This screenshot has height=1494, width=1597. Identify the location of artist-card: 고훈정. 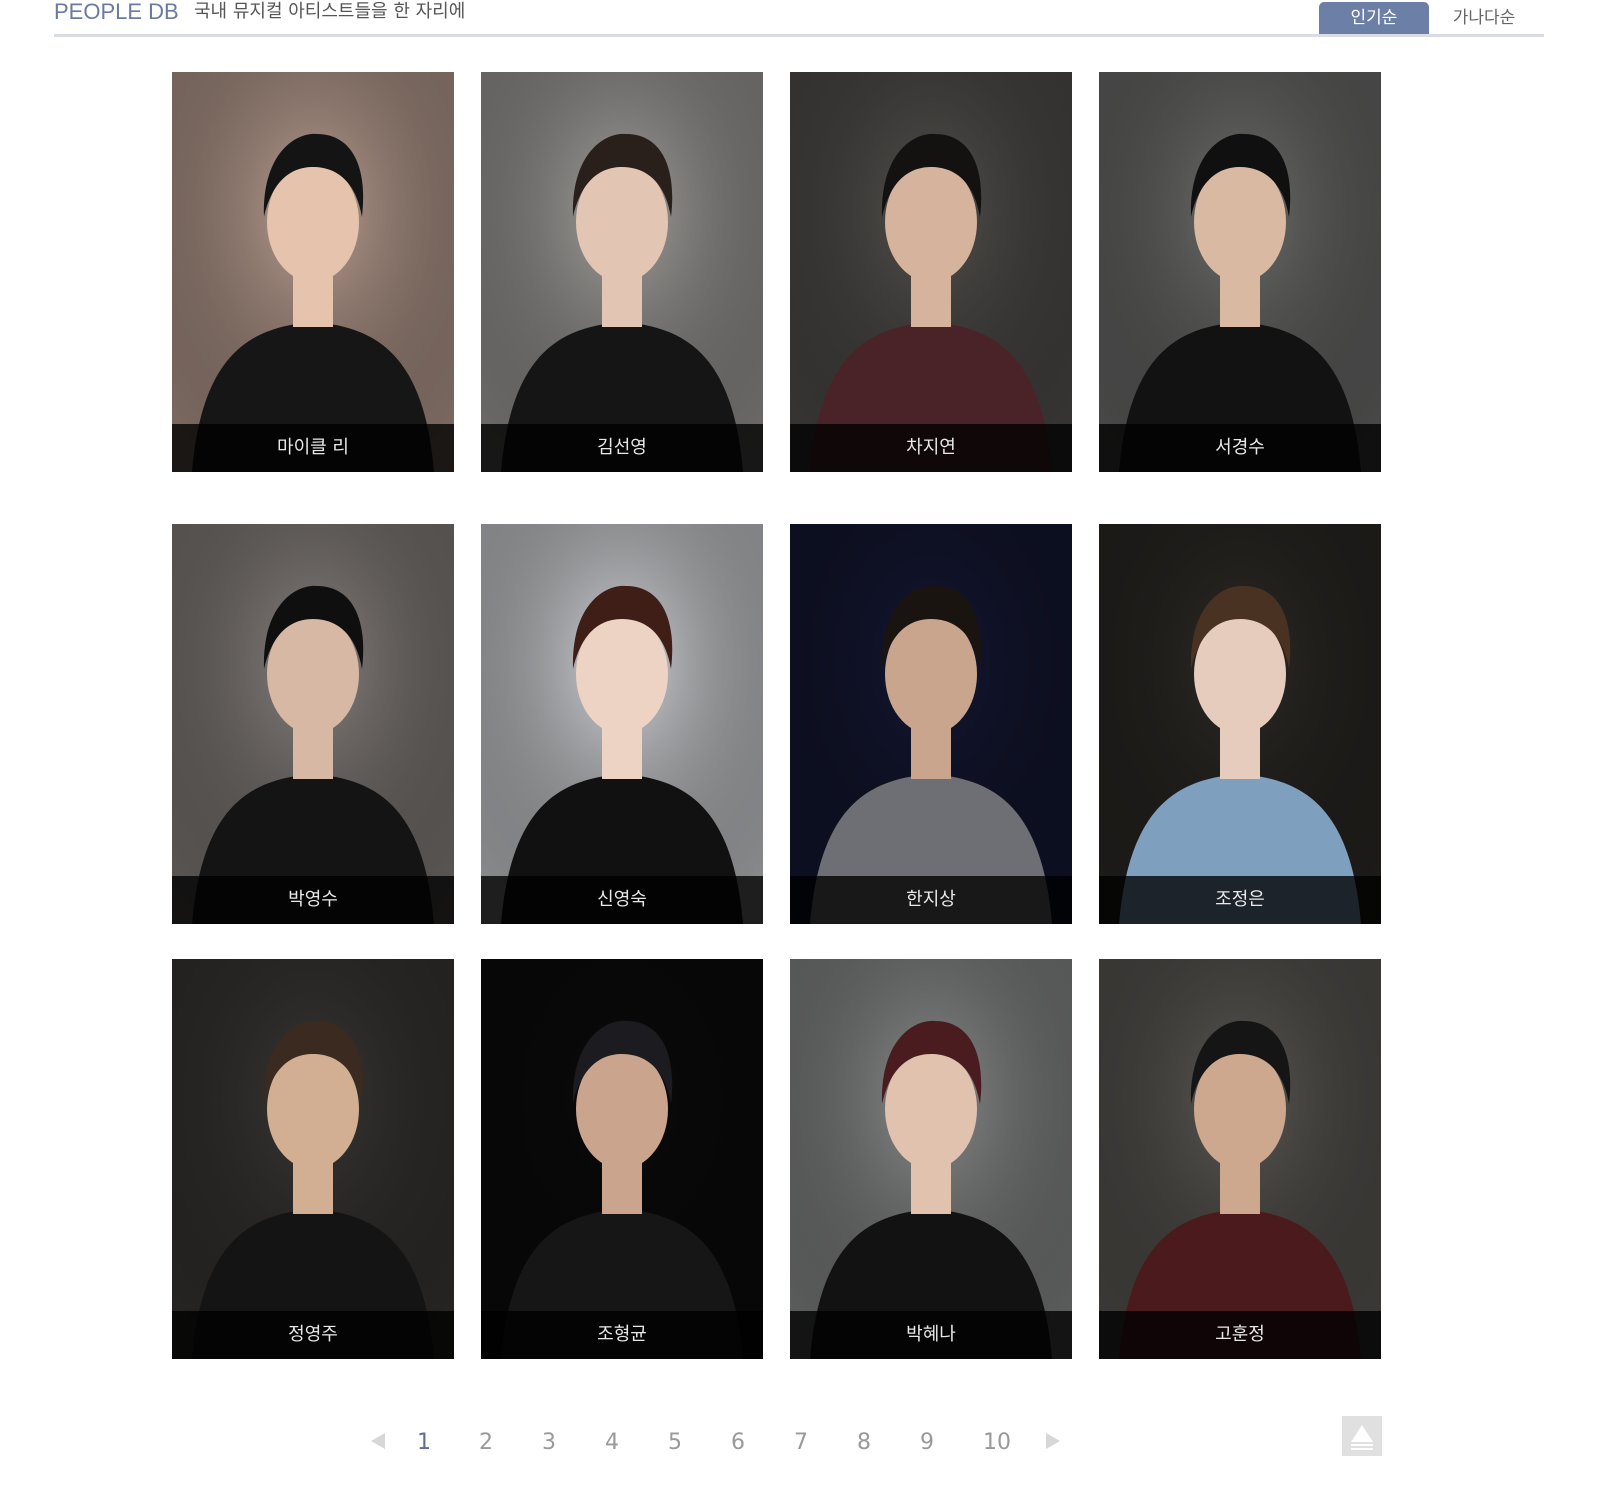
(1240, 1159).